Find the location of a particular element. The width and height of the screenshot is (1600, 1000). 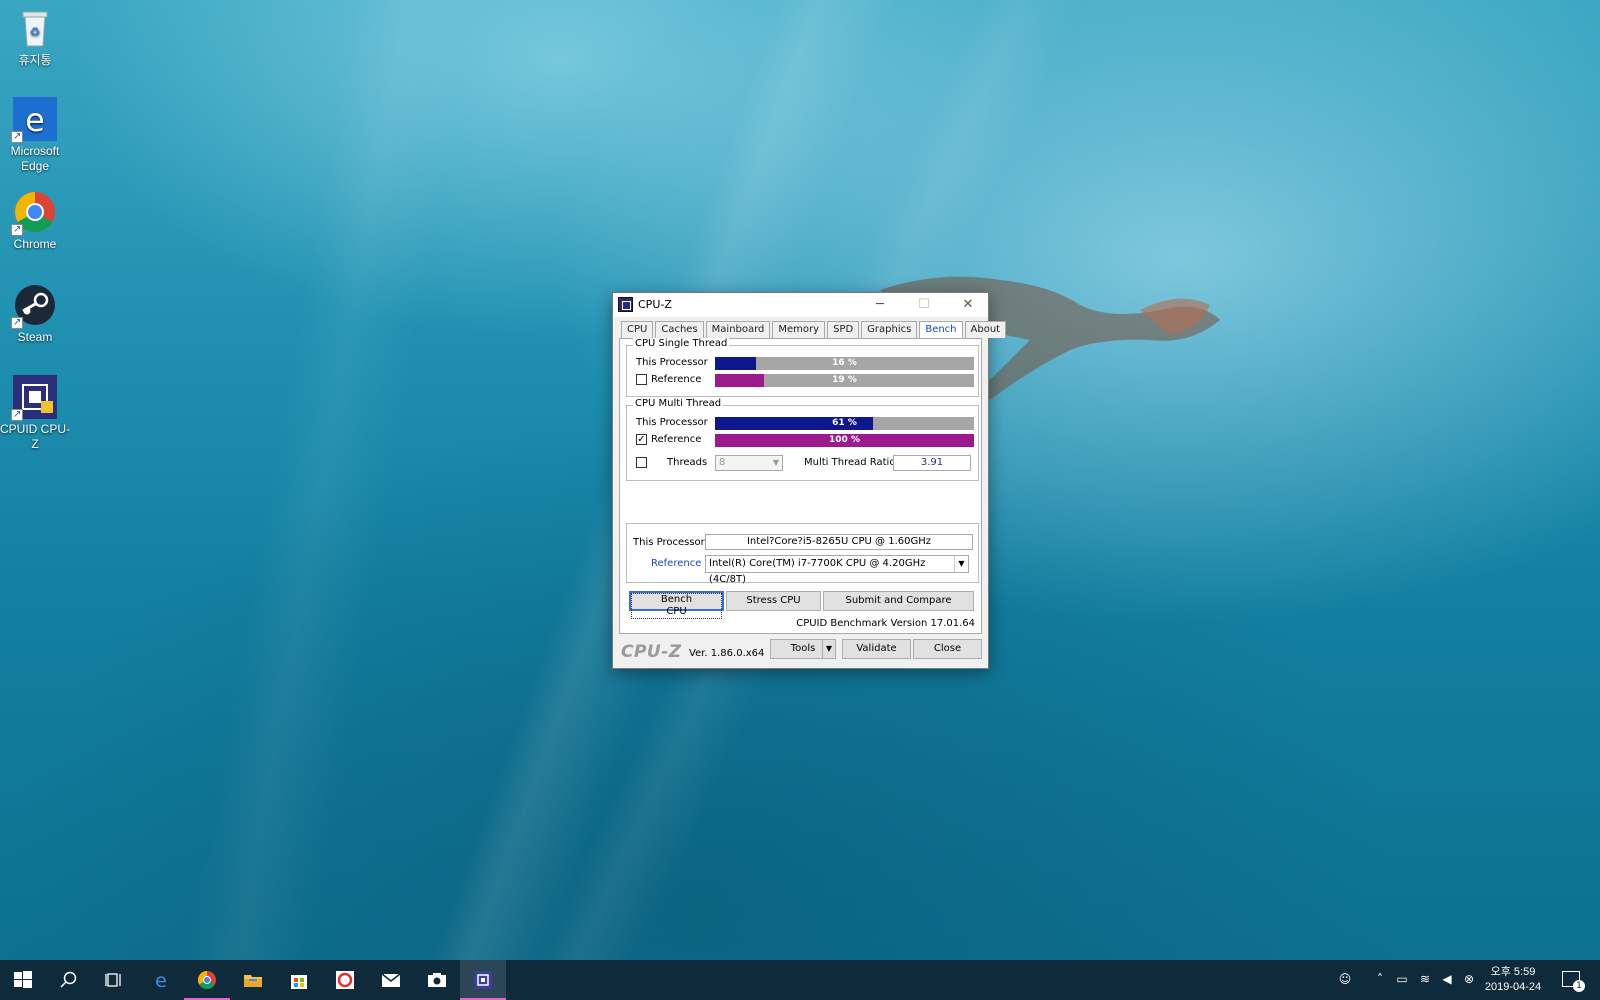

wifi-icon: ≋ is located at coordinates (1425, 979).